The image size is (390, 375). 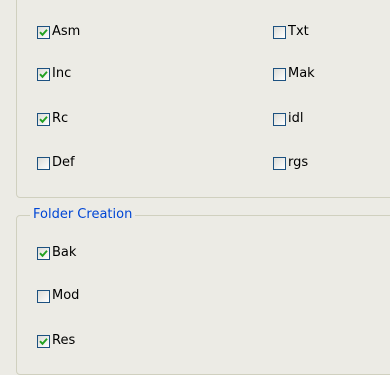 What do you see at coordinates (60, 118) in the screenshot?
I see `checkbox-label: Rc` at bounding box center [60, 118].